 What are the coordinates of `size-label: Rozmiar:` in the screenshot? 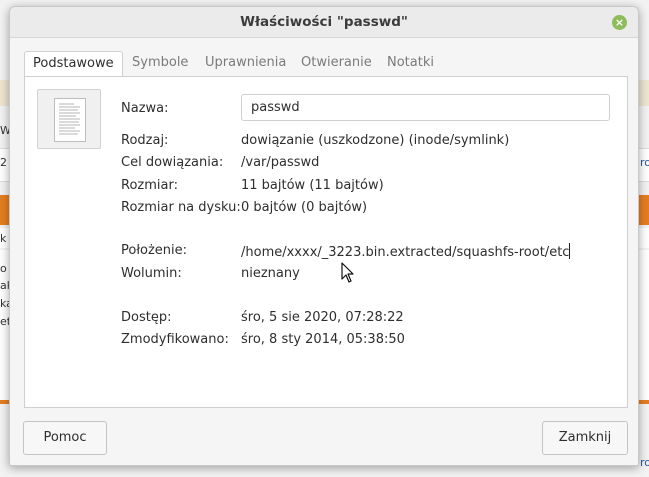 It's located at (149, 185).